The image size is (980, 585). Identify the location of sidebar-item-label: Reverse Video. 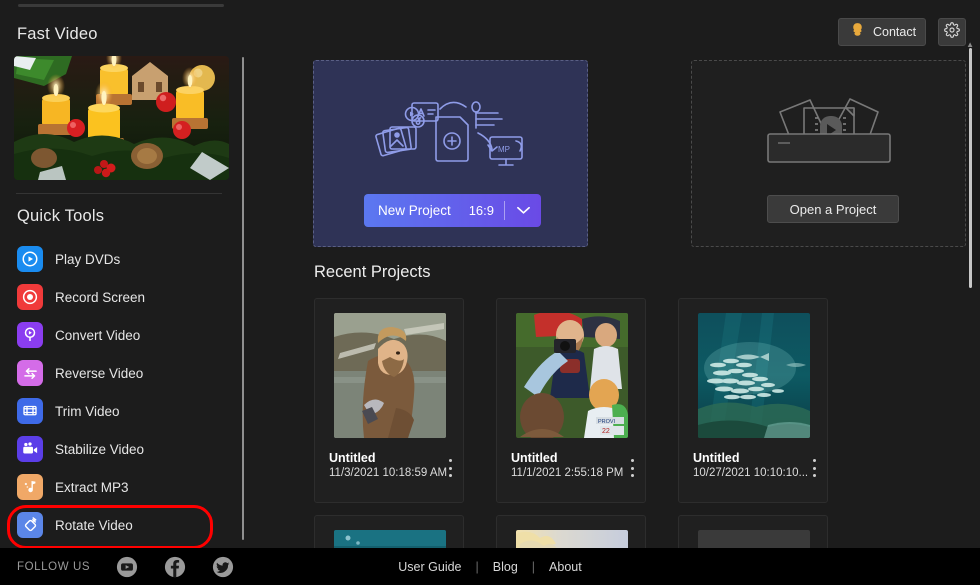
(99, 373).